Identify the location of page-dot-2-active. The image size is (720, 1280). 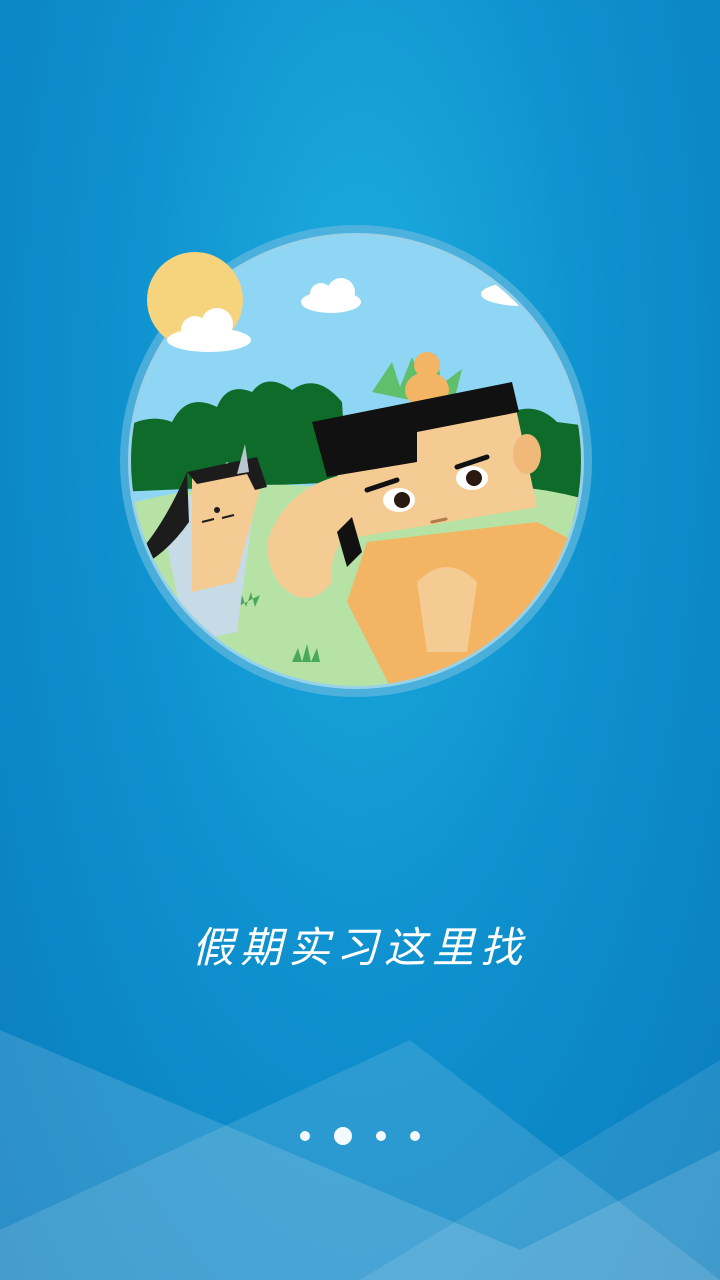
(343, 1136).